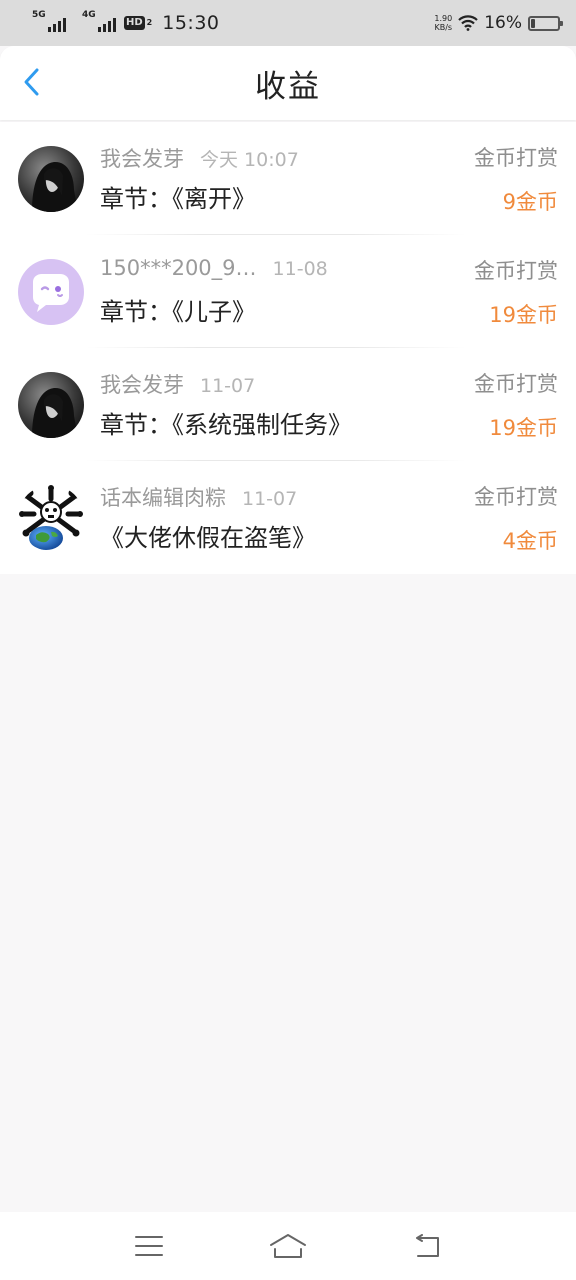 The height and width of the screenshot is (1280, 576). What do you see at coordinates (443, 27) in the screenshot?
I see `network-speed-unit: KB/s` at bounding box center [443, 27].